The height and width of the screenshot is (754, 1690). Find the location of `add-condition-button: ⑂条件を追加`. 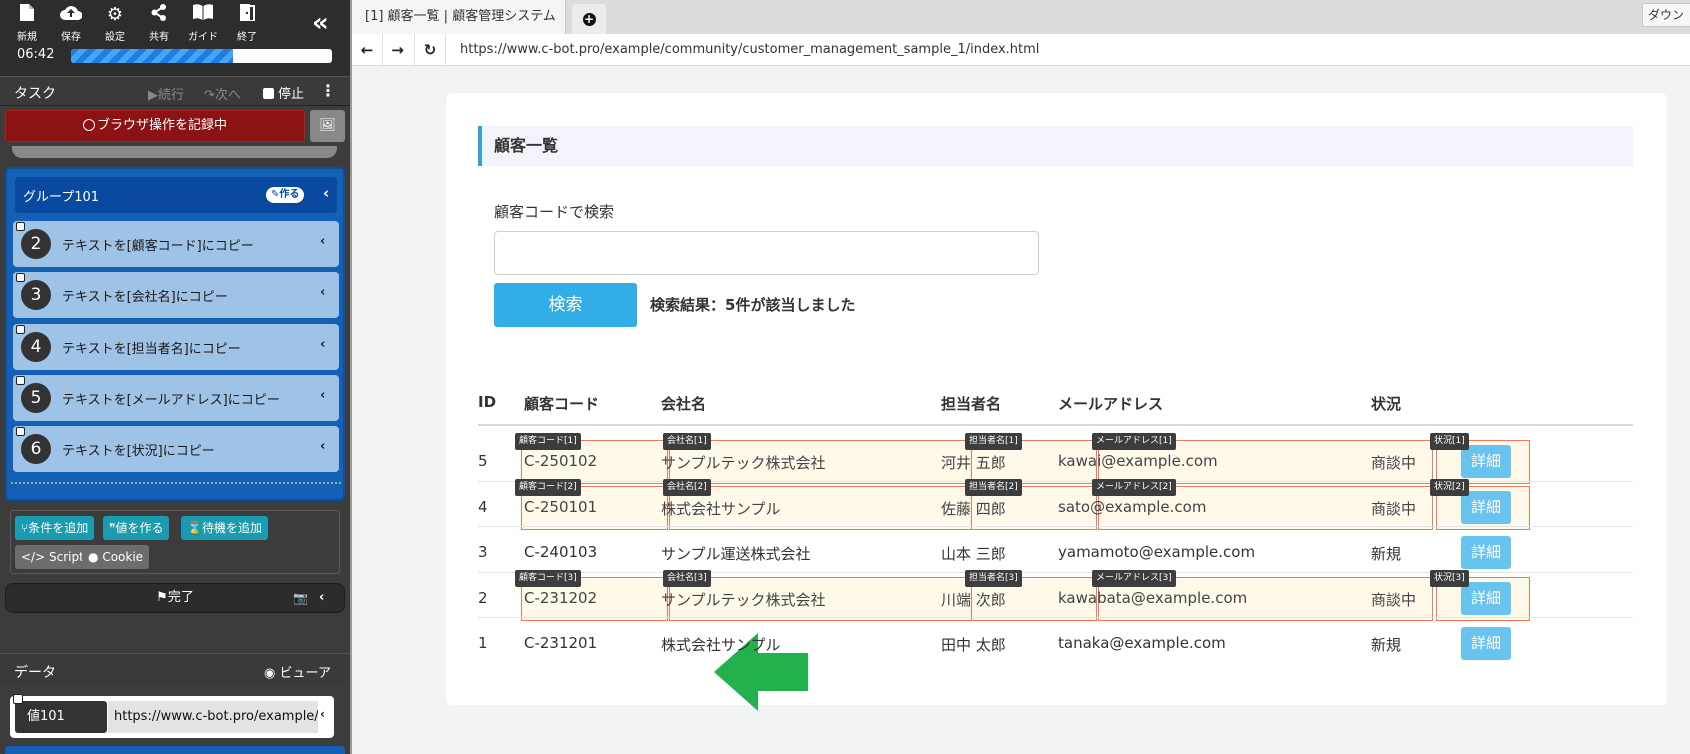

add-condition-button: ⑂条件を追加 is located at coordinates (55, 528).